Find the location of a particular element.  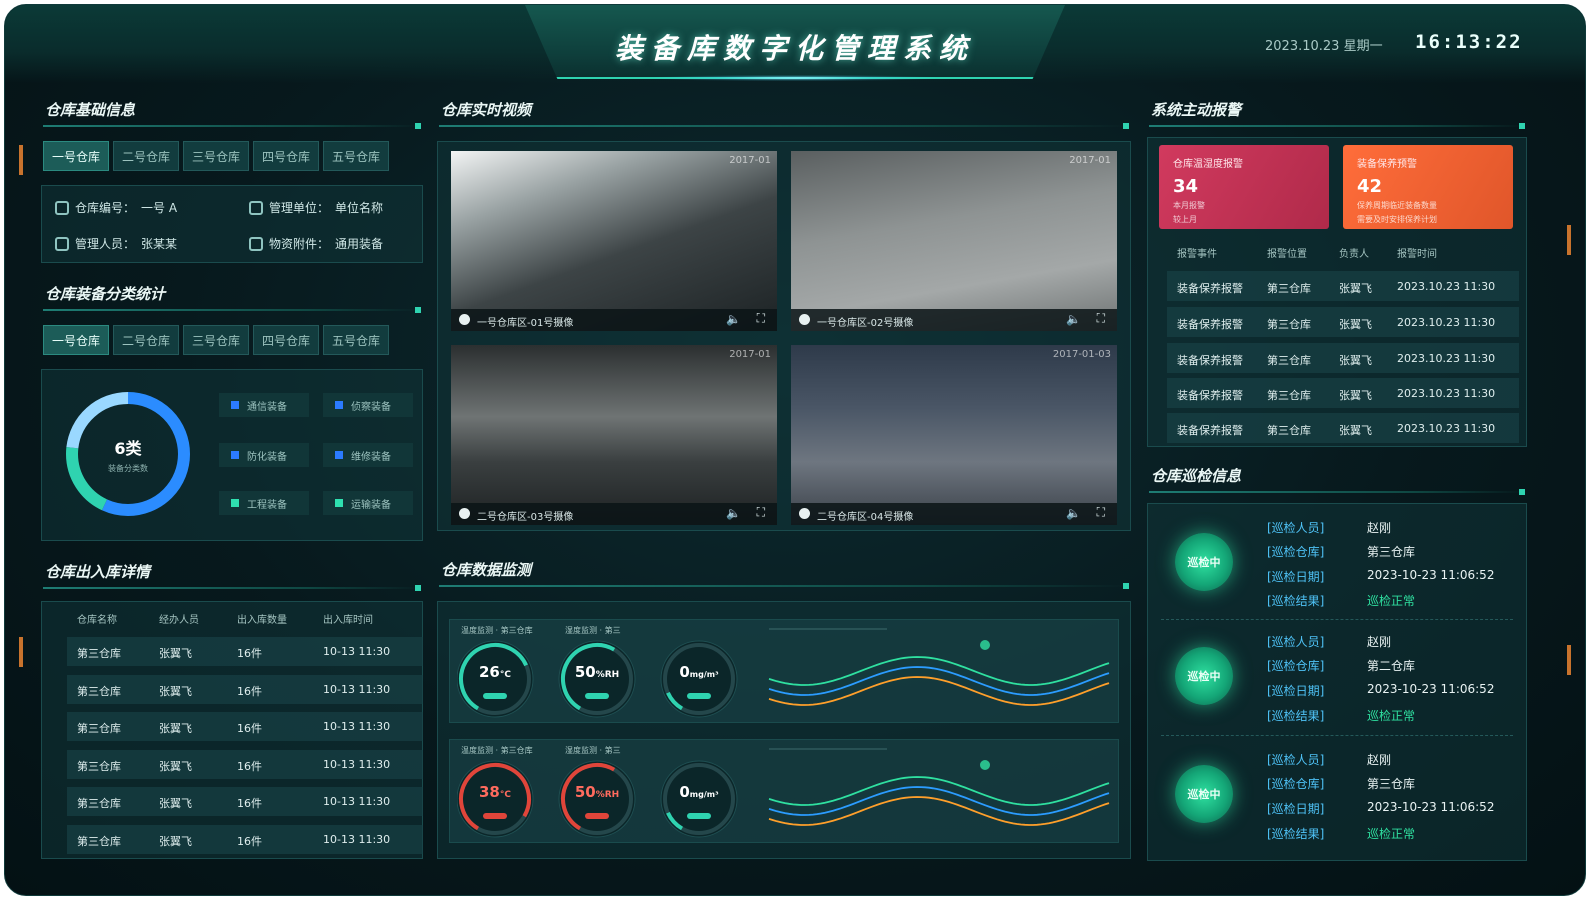

id-card-icon is located at coordinates (62, 243).